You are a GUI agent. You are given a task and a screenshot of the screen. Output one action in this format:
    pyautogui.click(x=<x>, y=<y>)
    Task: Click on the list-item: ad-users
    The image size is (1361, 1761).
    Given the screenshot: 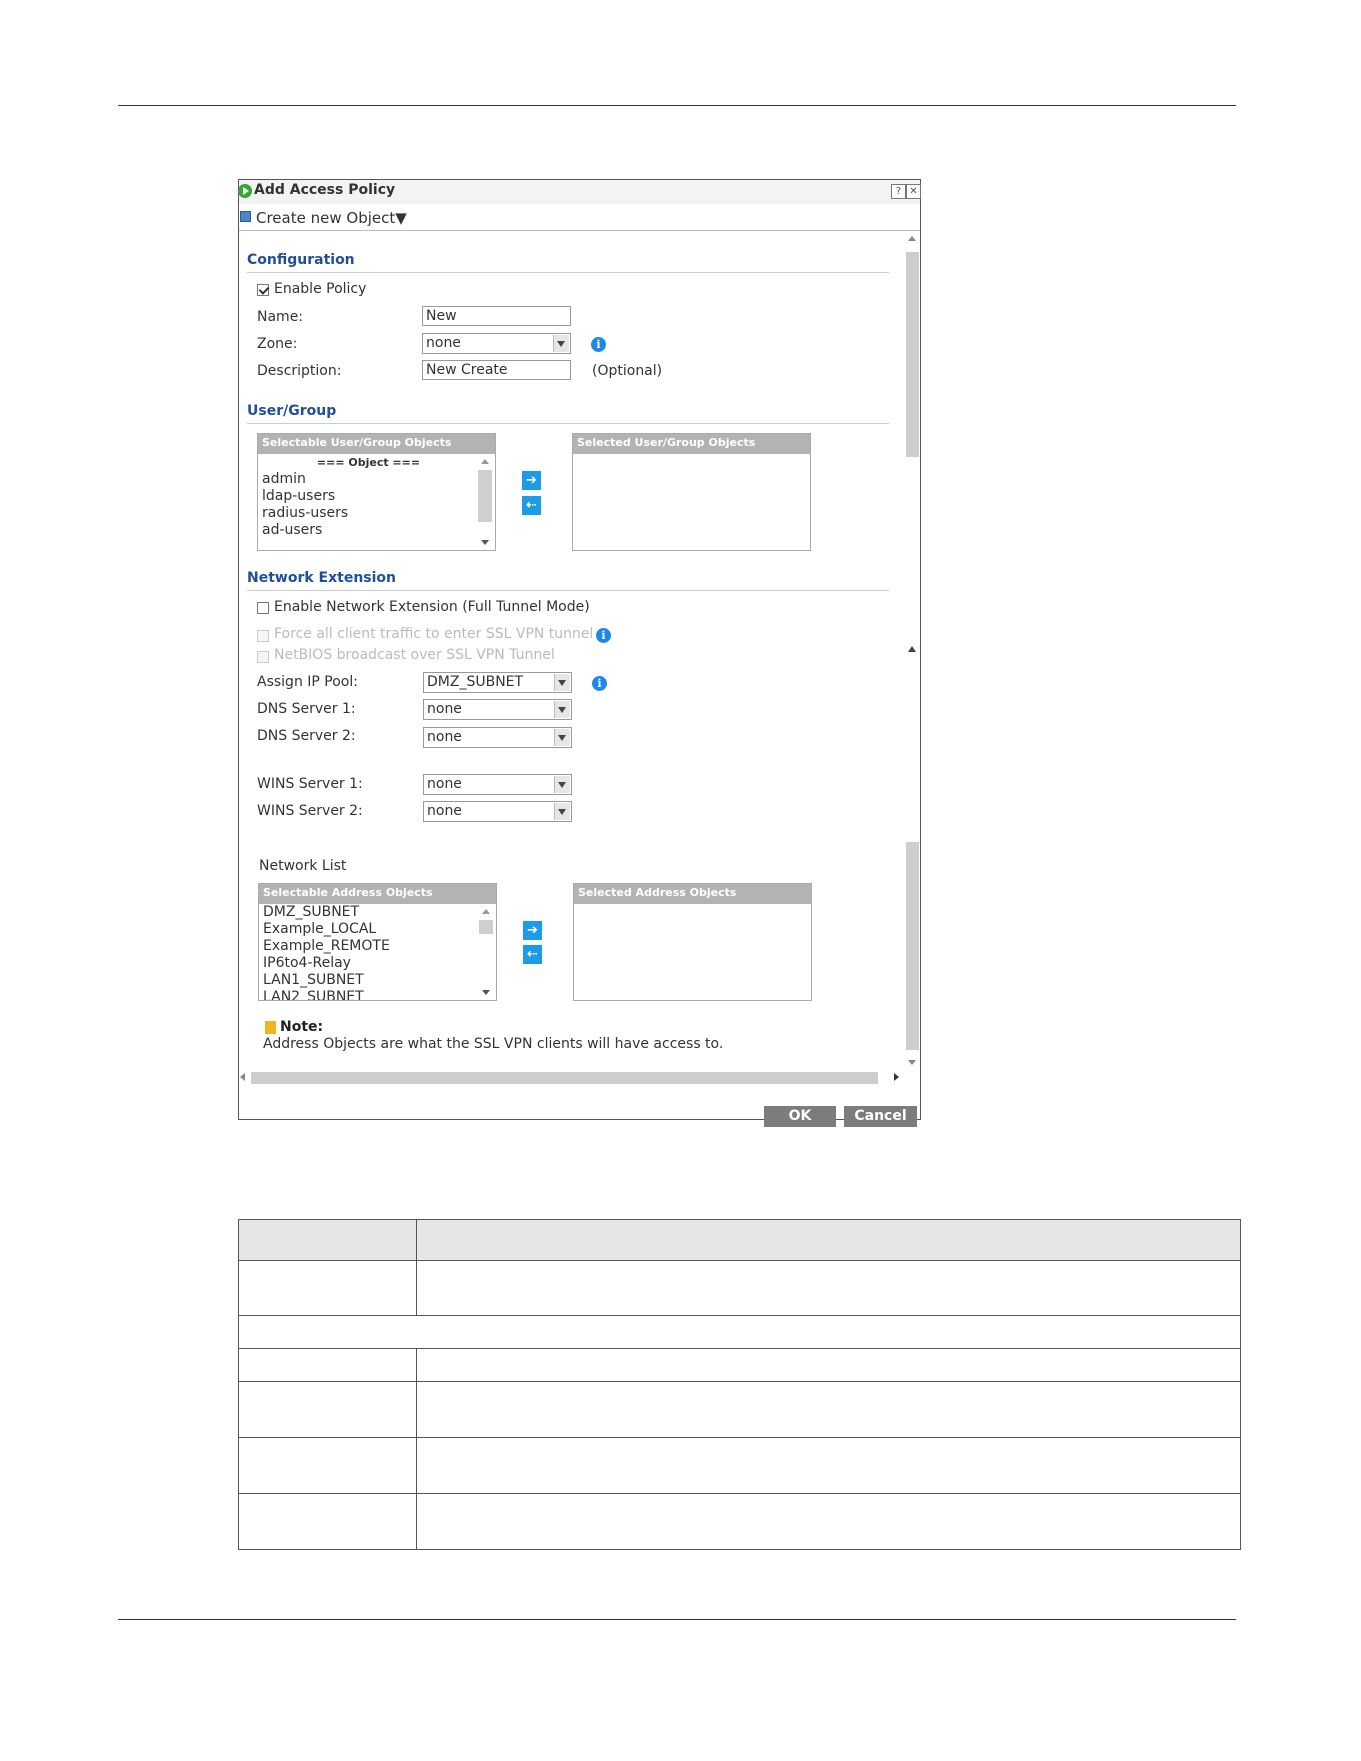 What is the action you would take?
    pyautogui.click(x=368, y=530)
    